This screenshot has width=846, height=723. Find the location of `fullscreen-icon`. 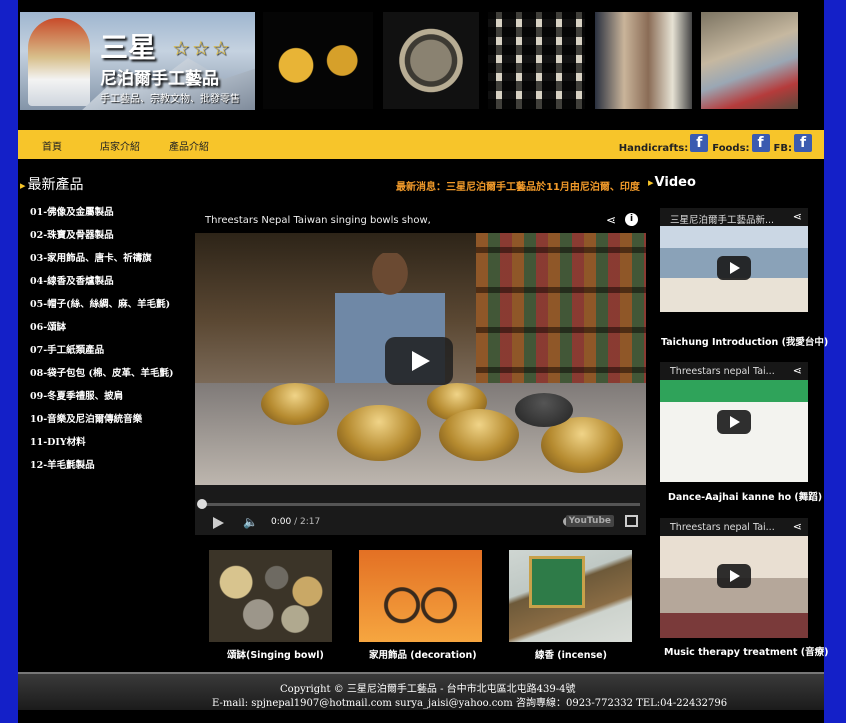

fullscreen-icon is located at coordinates (631, 521).